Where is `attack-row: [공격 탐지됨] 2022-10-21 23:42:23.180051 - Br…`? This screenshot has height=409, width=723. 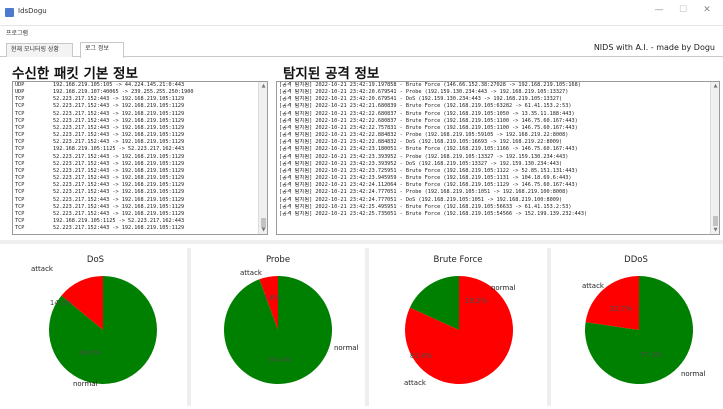 attack-row: [공격 탐지됨] 2022-10-21 23:42:23.180051 - Br… is located at coordinates (494, 149).